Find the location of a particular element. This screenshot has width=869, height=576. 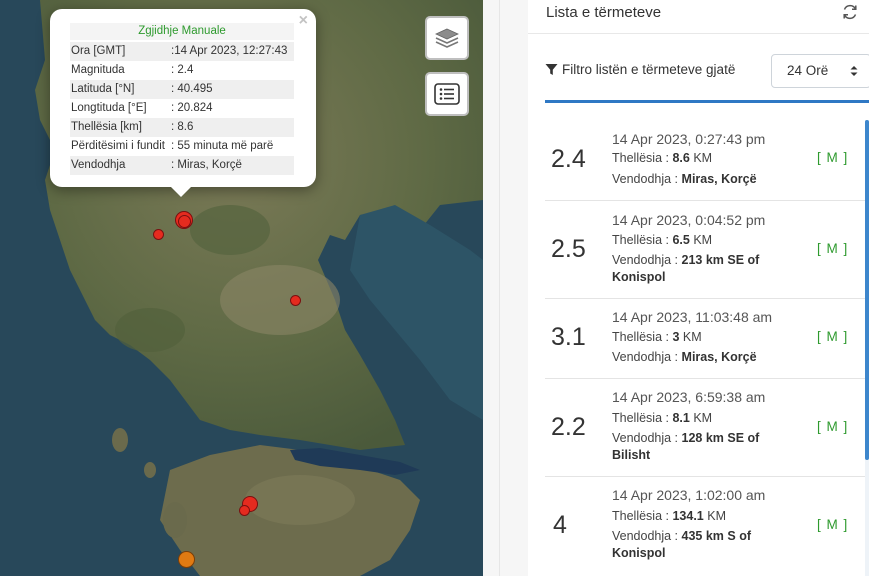

popup-row: Vendodhja : Miras, Korçë is located at coordinates (182, 165).